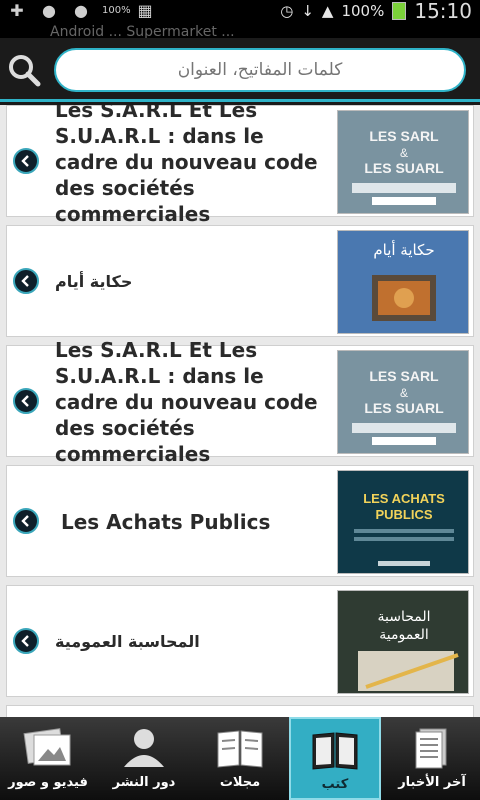 The height and width of the screenshot is (800, 480). I want to click on download-icon: ↓, so click(307, 11).